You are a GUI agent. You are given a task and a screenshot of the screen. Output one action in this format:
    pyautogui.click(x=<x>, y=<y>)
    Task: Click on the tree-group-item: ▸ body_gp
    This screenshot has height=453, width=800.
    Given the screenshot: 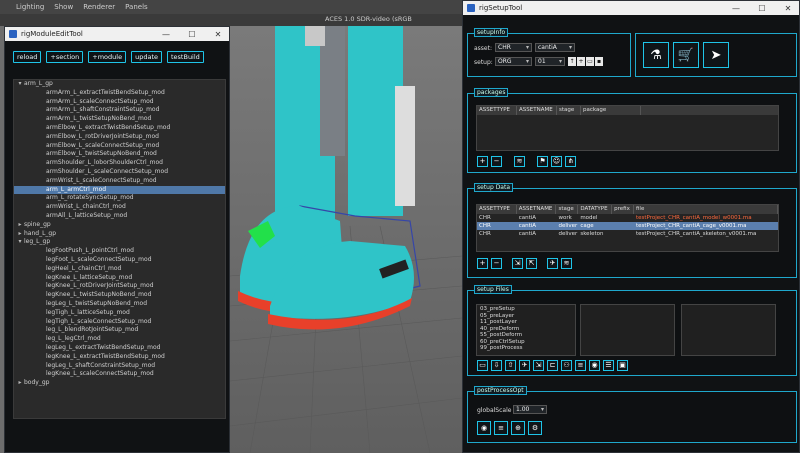 What is the action you would take?
    pyautogui.click(x=119, y=383)
    